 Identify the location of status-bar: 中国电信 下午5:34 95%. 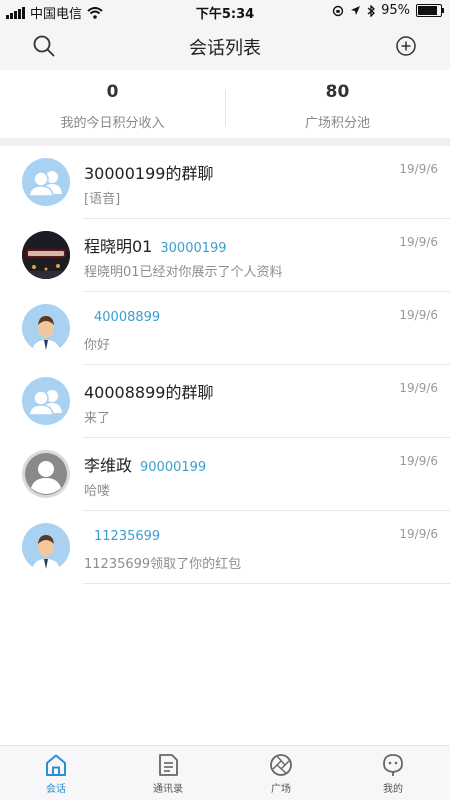
(225, 11).